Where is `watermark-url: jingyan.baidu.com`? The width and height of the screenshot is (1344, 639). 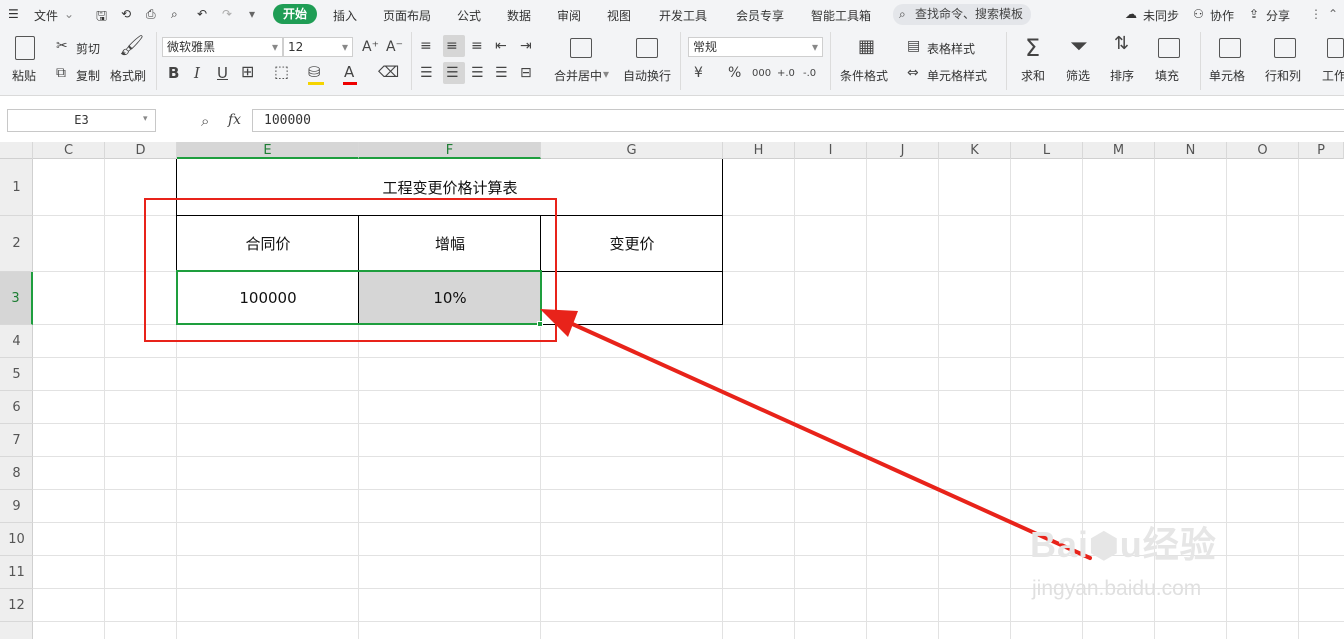 watermark-url: jingyan.baidu.com is located at coordinates (1117, 588).